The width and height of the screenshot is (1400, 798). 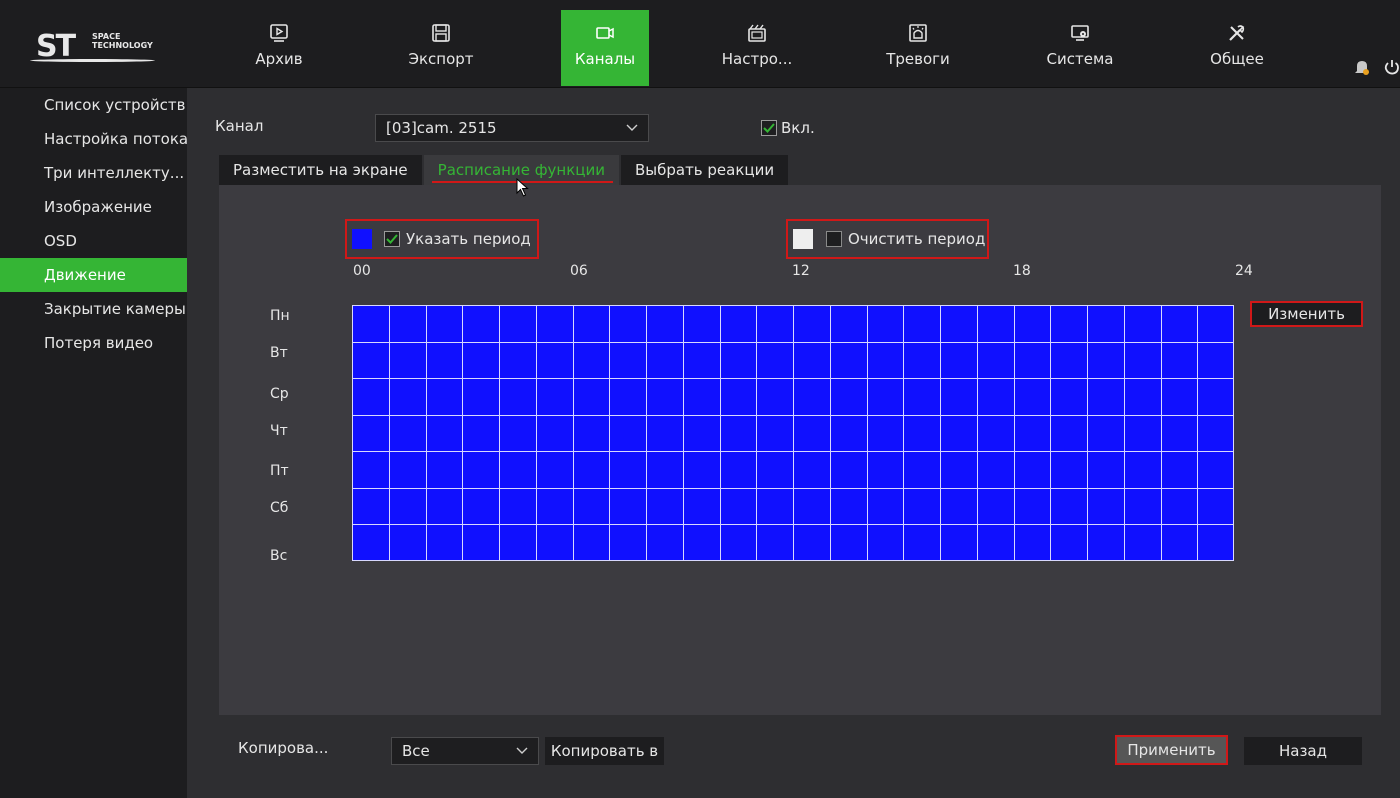 I want to click on clear-period-option: Очистить период, so click(x=905, y=239).